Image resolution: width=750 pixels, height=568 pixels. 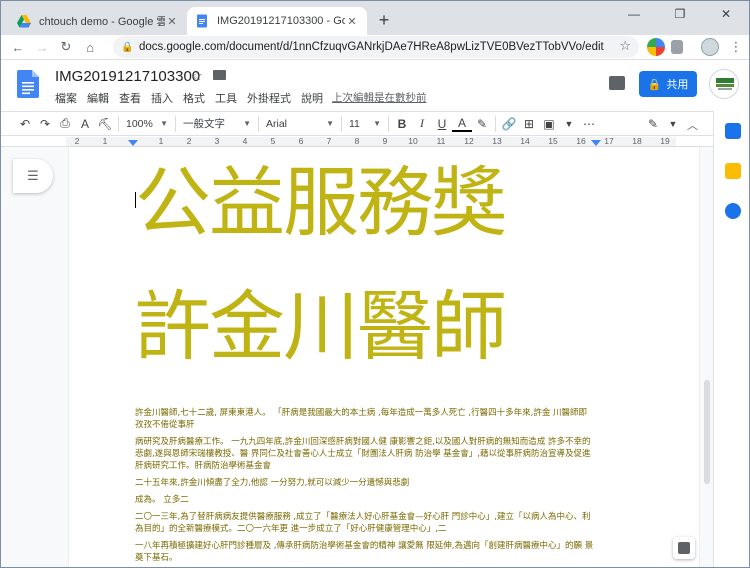 What do you see at coordinates (497, 141) in the screenshot?
I see `ruler-number: 13` at bounding box center [497, 141].